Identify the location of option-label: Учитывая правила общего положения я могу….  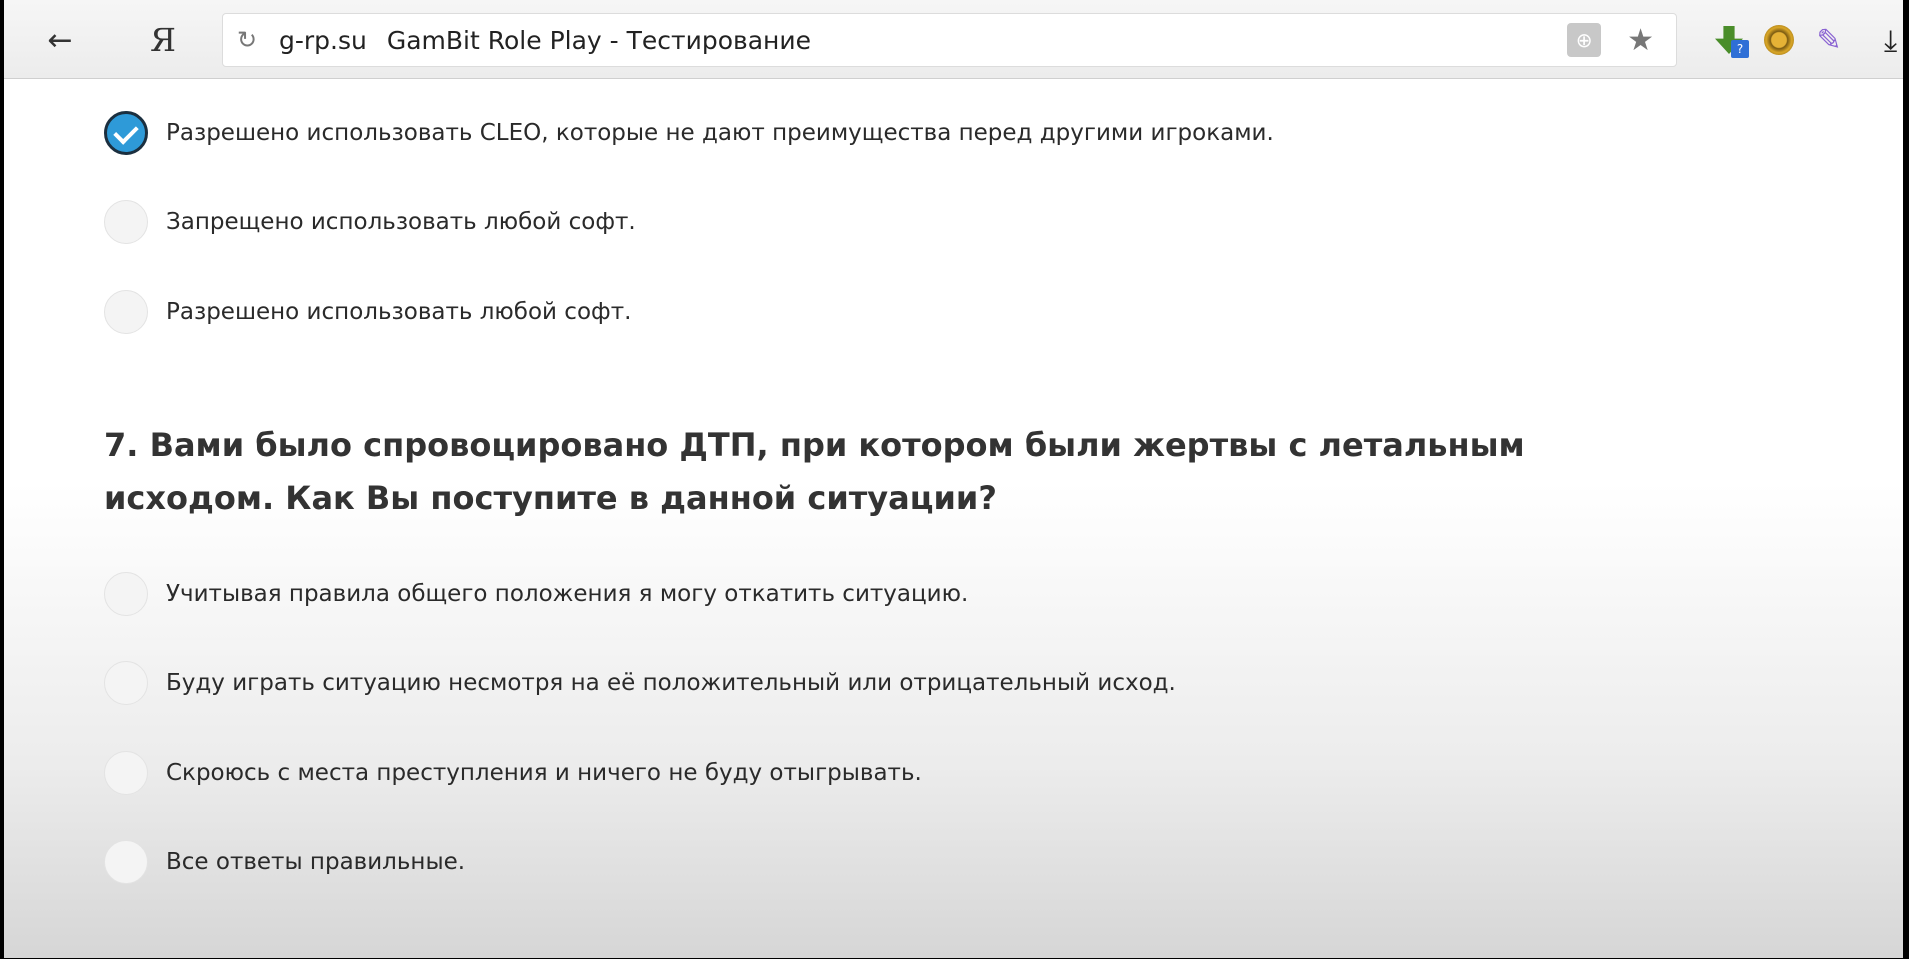
(567, 594).